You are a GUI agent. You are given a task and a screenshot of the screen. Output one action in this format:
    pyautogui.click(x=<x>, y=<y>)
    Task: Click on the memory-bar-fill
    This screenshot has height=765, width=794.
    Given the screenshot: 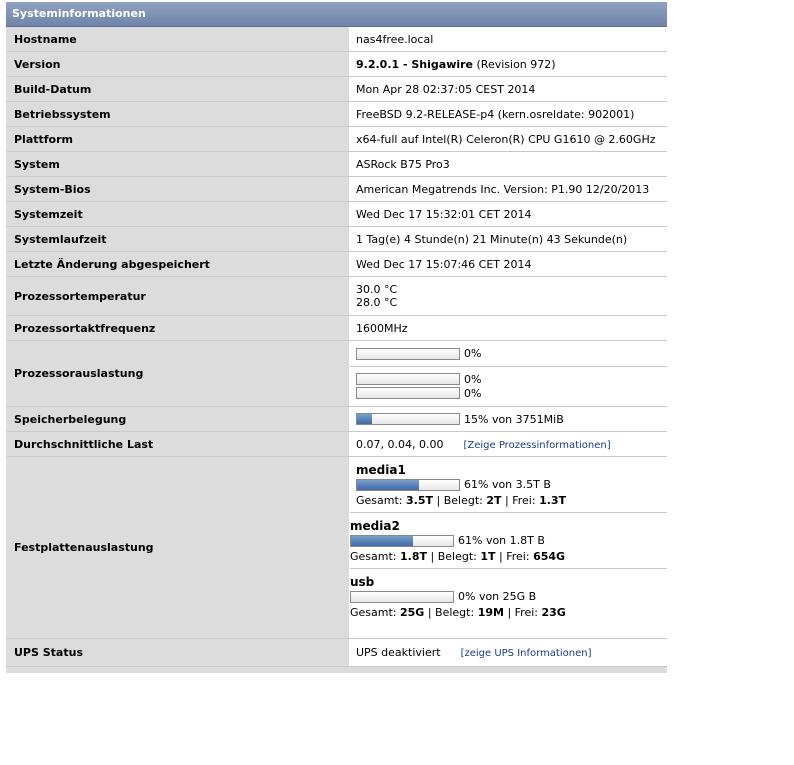 What is the action you would take?
    pyautogui.click(x=365, y=419)
    